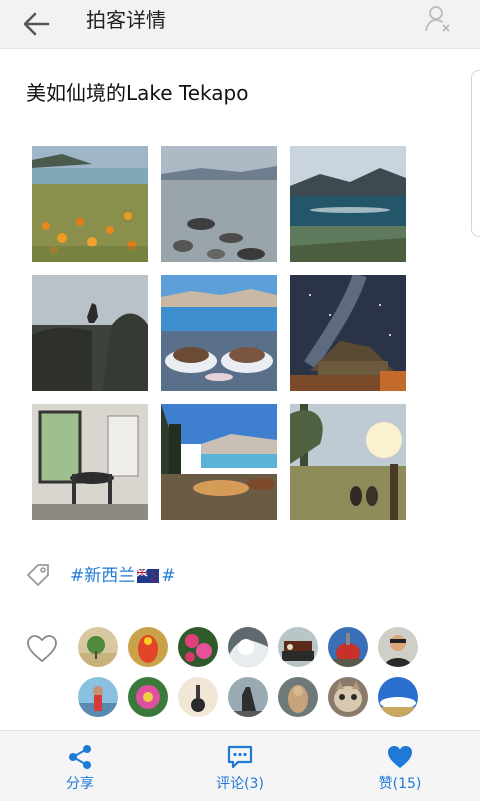 This screenshot has height=801, width=480. What do you see at coordinates (80, 757) in the screenshot?
I see `share-icon` at bounding box center [80, 757].